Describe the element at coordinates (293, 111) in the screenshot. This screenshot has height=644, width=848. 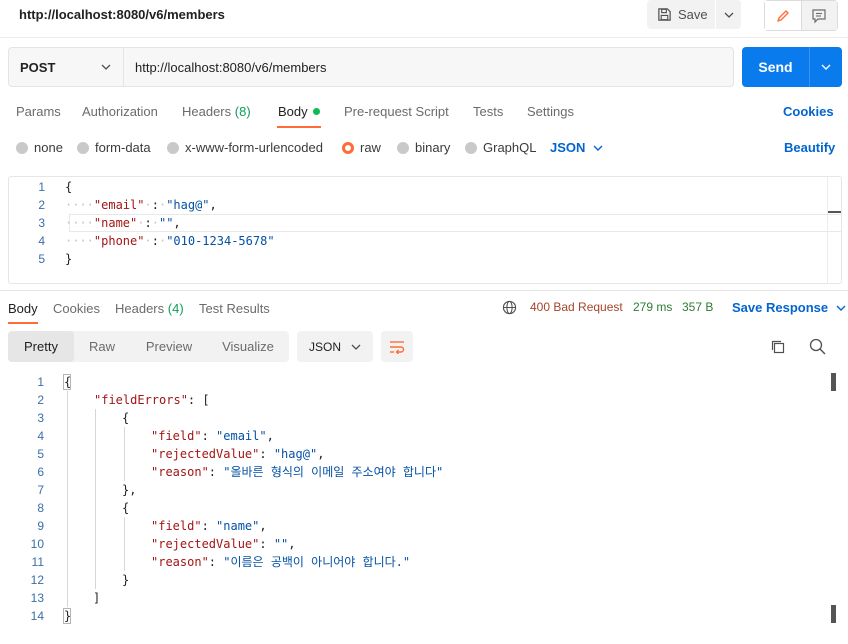
I see `tab-body-label: Body` at that location.